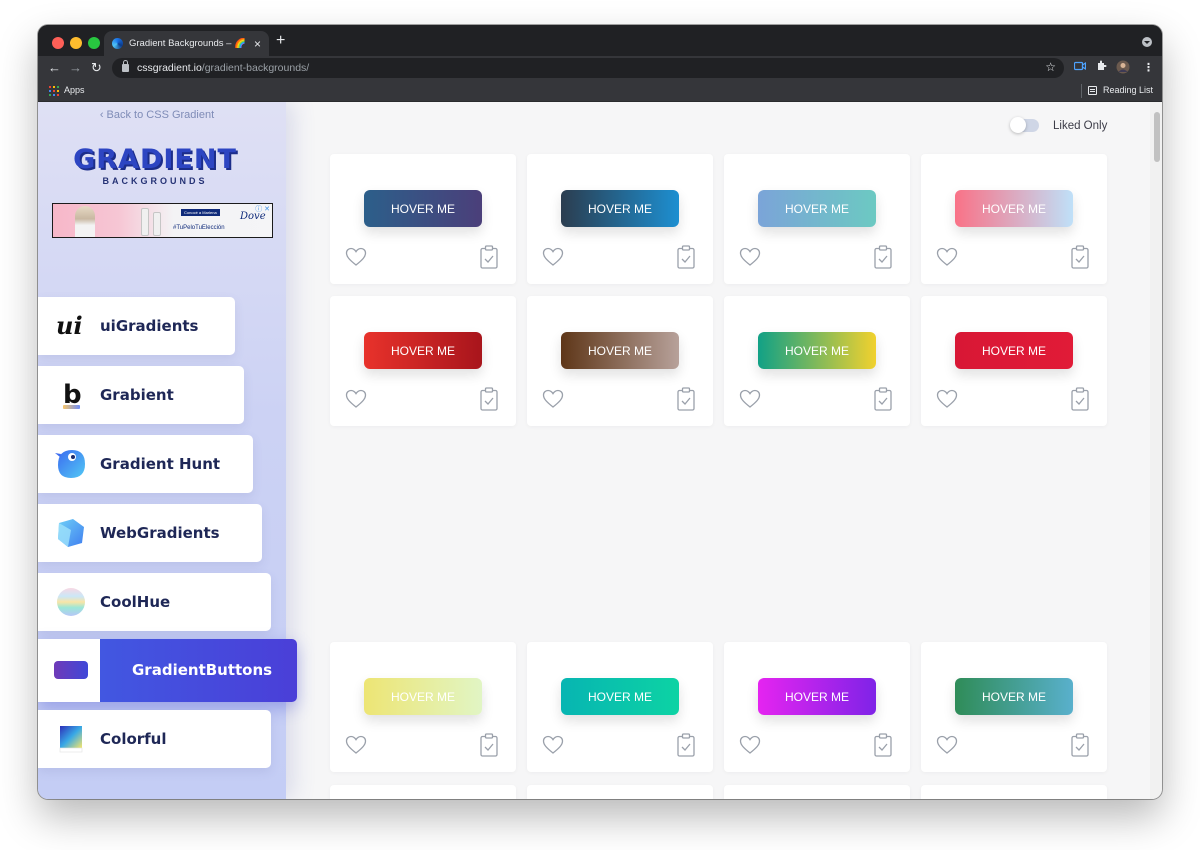 The height and width of the screenshot is (850, 1200). I want to click on ad-hashtag: #TuPeloTuElección, so click(199, 228).